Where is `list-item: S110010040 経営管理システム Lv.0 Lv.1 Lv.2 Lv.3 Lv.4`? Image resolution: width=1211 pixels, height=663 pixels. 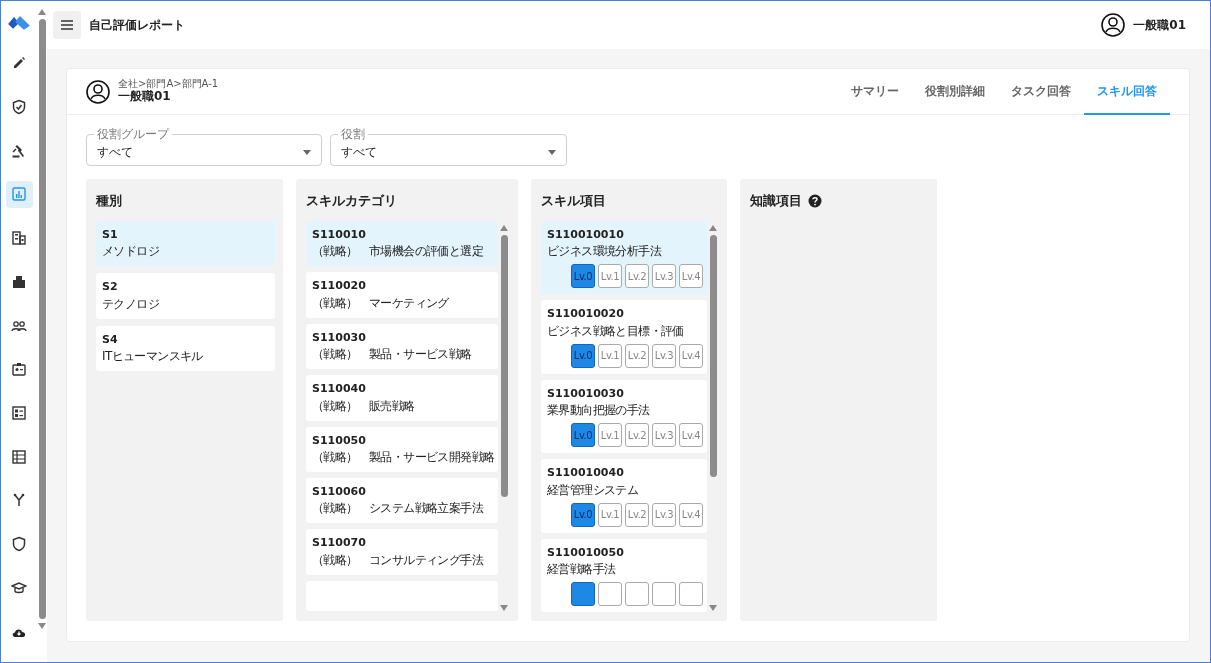
list-item: S110010040 経営管理システム Lv.0 Lv.1 Lv.2 Lv.3 Lv.4 is located at coordinates (624, 496).